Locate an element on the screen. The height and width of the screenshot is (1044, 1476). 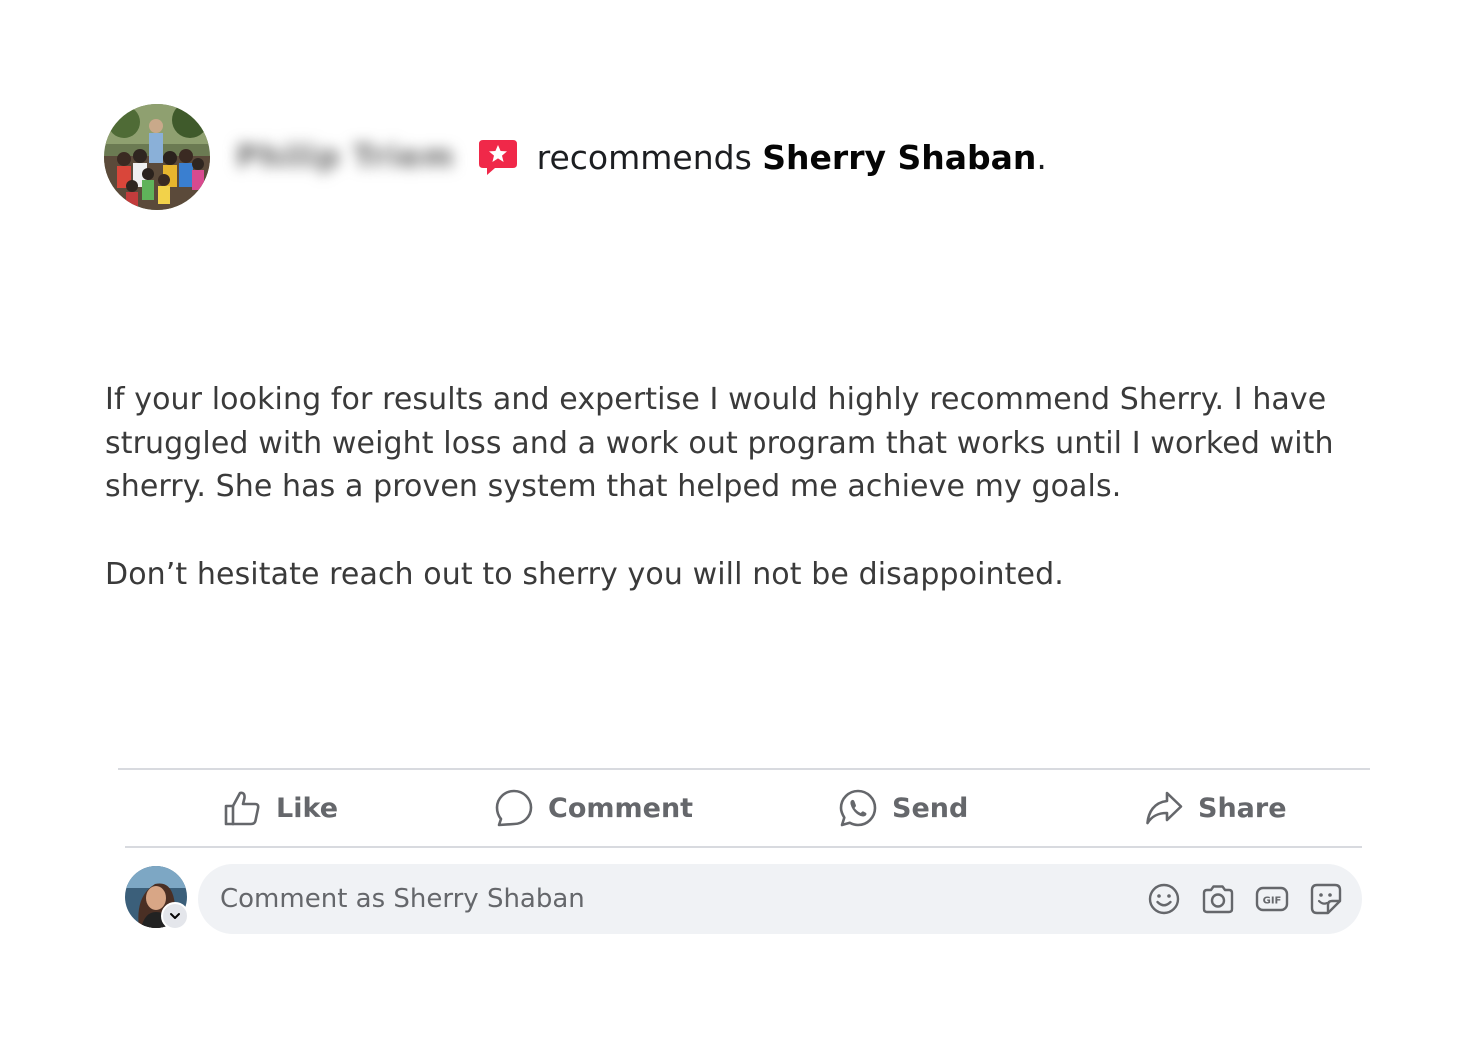
recommendation-line: recommends Sherry Shaban. is located at coordinates (792, 157).